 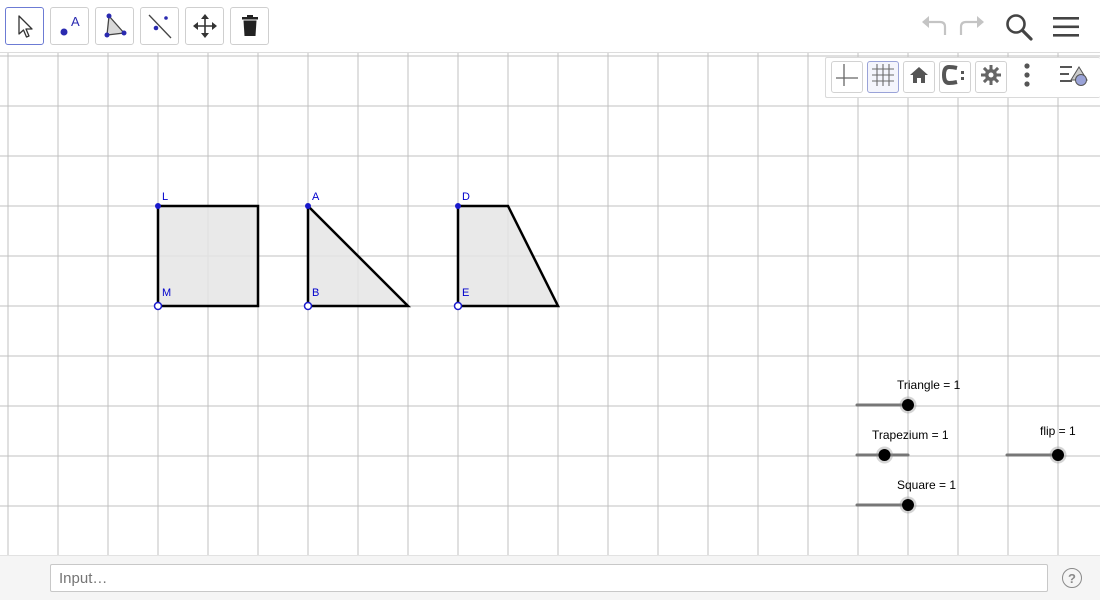 I want to click on input-help-button: ?, so click(x=1072, y=578).